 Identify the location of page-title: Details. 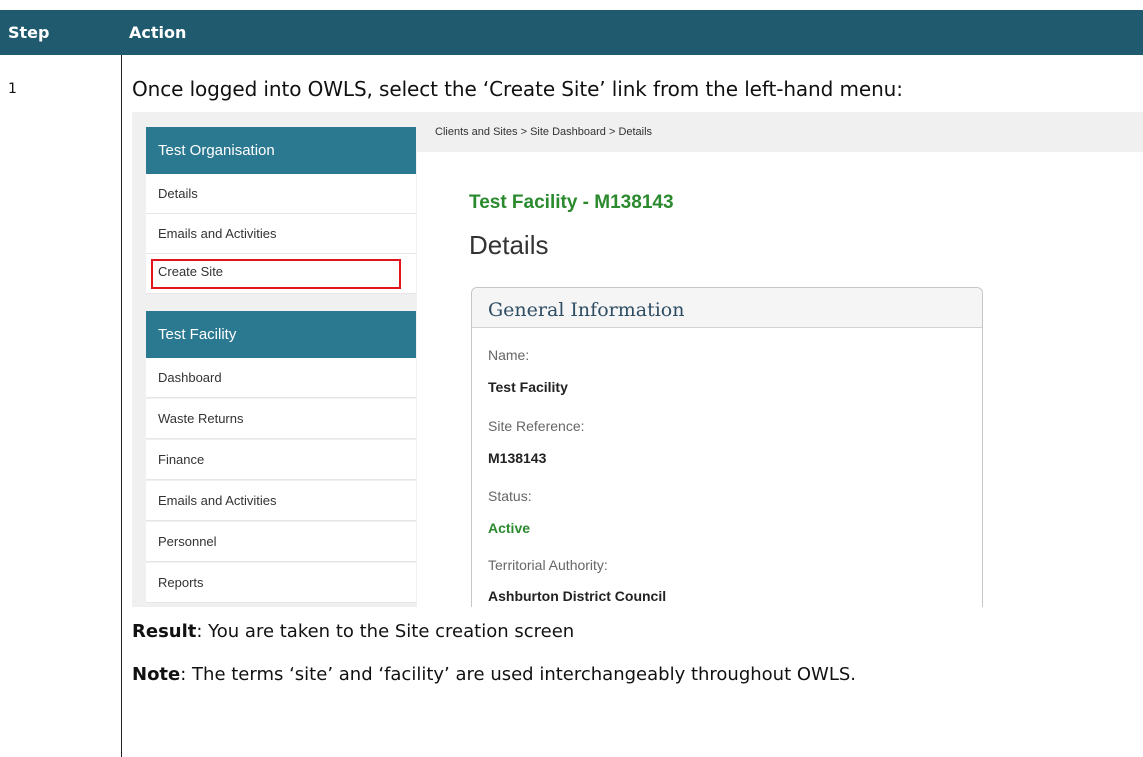
(509, 245).